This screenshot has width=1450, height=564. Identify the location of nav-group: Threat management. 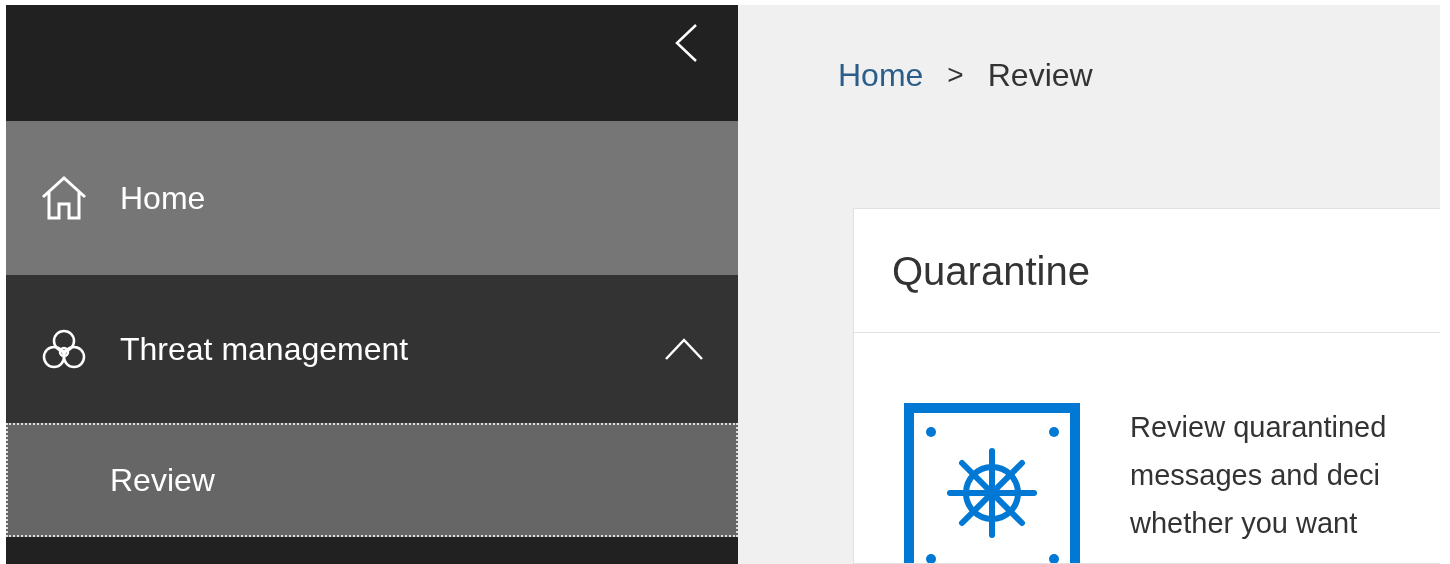
(372, 349).